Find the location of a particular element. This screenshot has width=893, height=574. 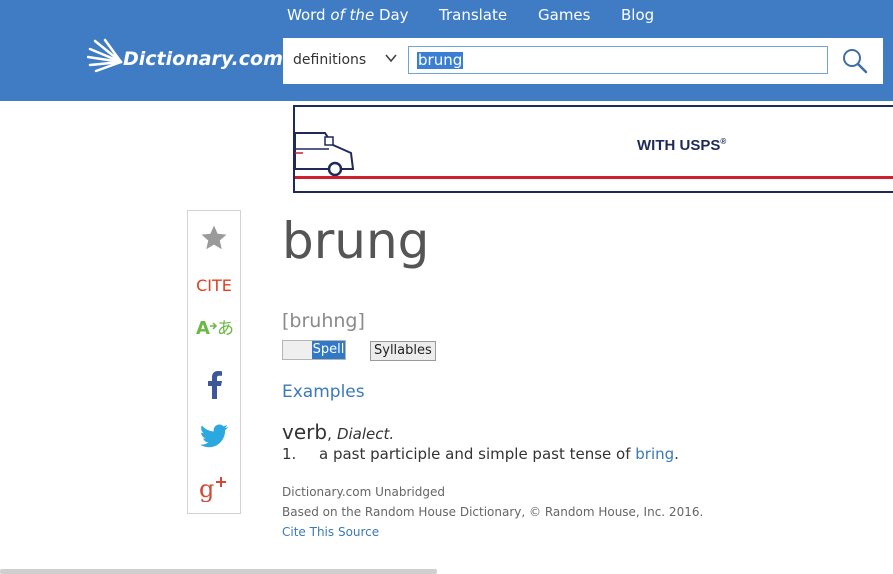

ad-red-line is located at coordinates (594, 177).